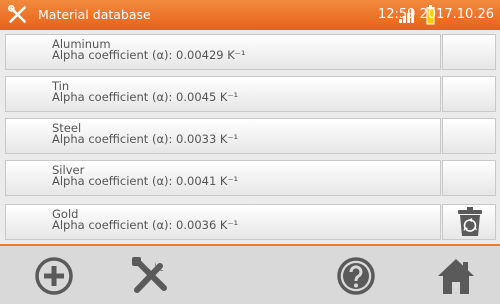 This screenshot has height=304, width=500. Describe the element at coordinates (145, 97) in the screenshot. I see `material-coefficient: Alpha coefficient (α): 0.0045 K⁻¹` at that location.